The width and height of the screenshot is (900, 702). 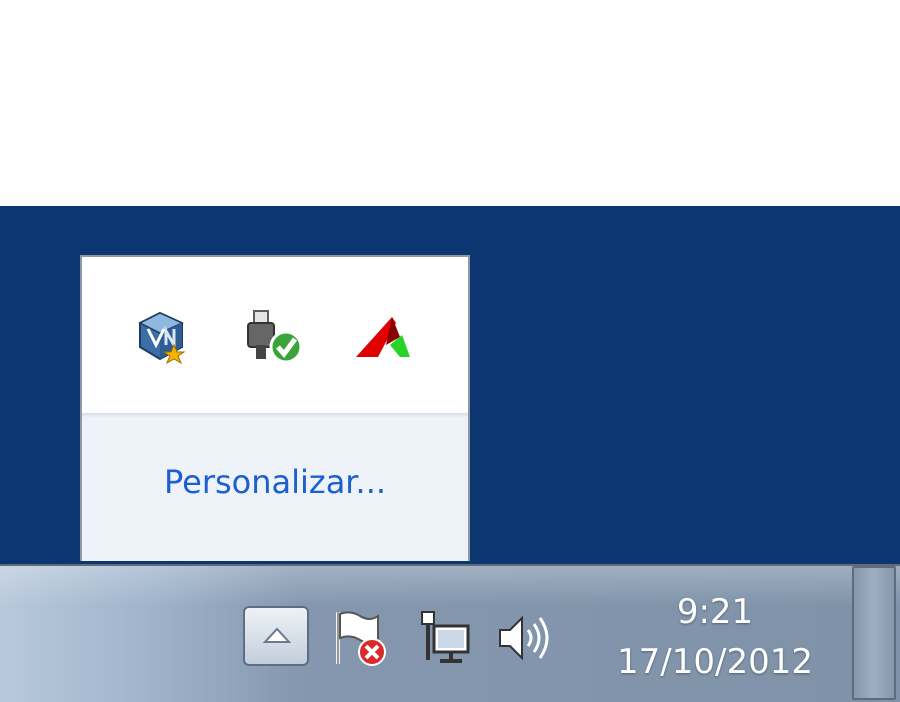 I want to click on usb-safely-remove-icon, so click(x=274, y=337).